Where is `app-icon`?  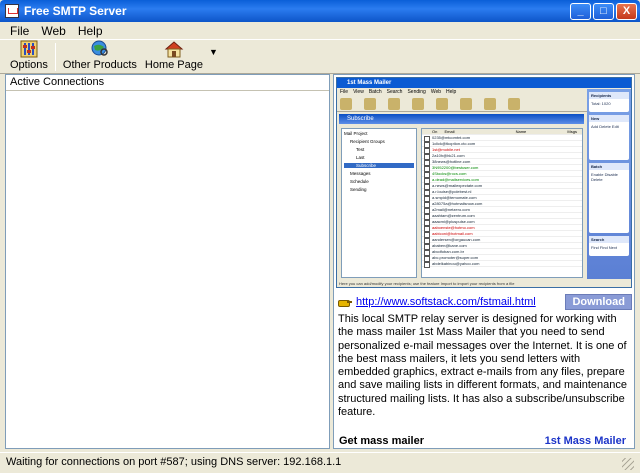 app-icon is located at coordinates (12, 11).